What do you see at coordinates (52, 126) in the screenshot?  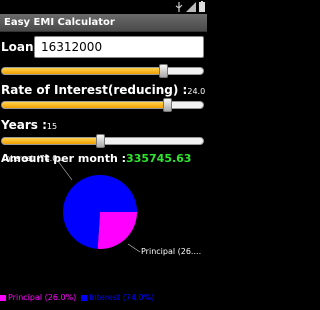 I see `years-value: 15` at bounding box center [52, 126].